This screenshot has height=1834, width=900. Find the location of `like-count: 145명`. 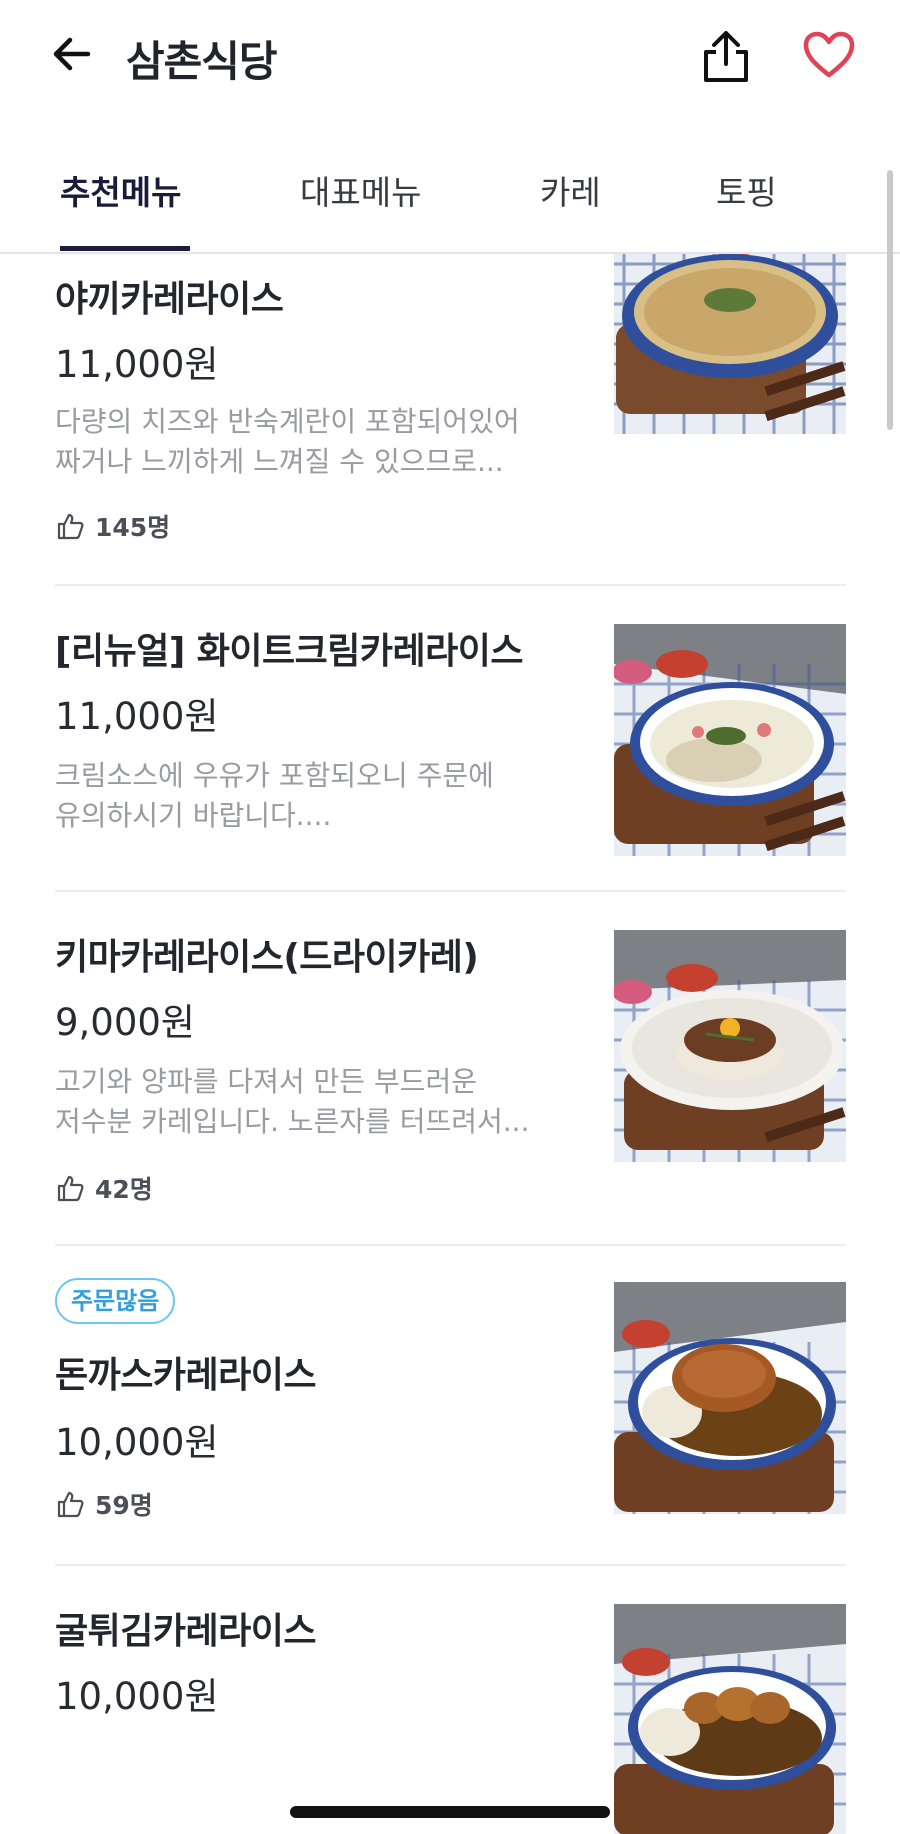

like-count: 145명 is located at coordinates (112, 526).